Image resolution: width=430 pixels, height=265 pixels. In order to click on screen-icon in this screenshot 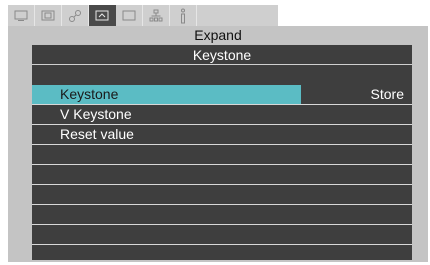, I will do `click(129, 15)`.